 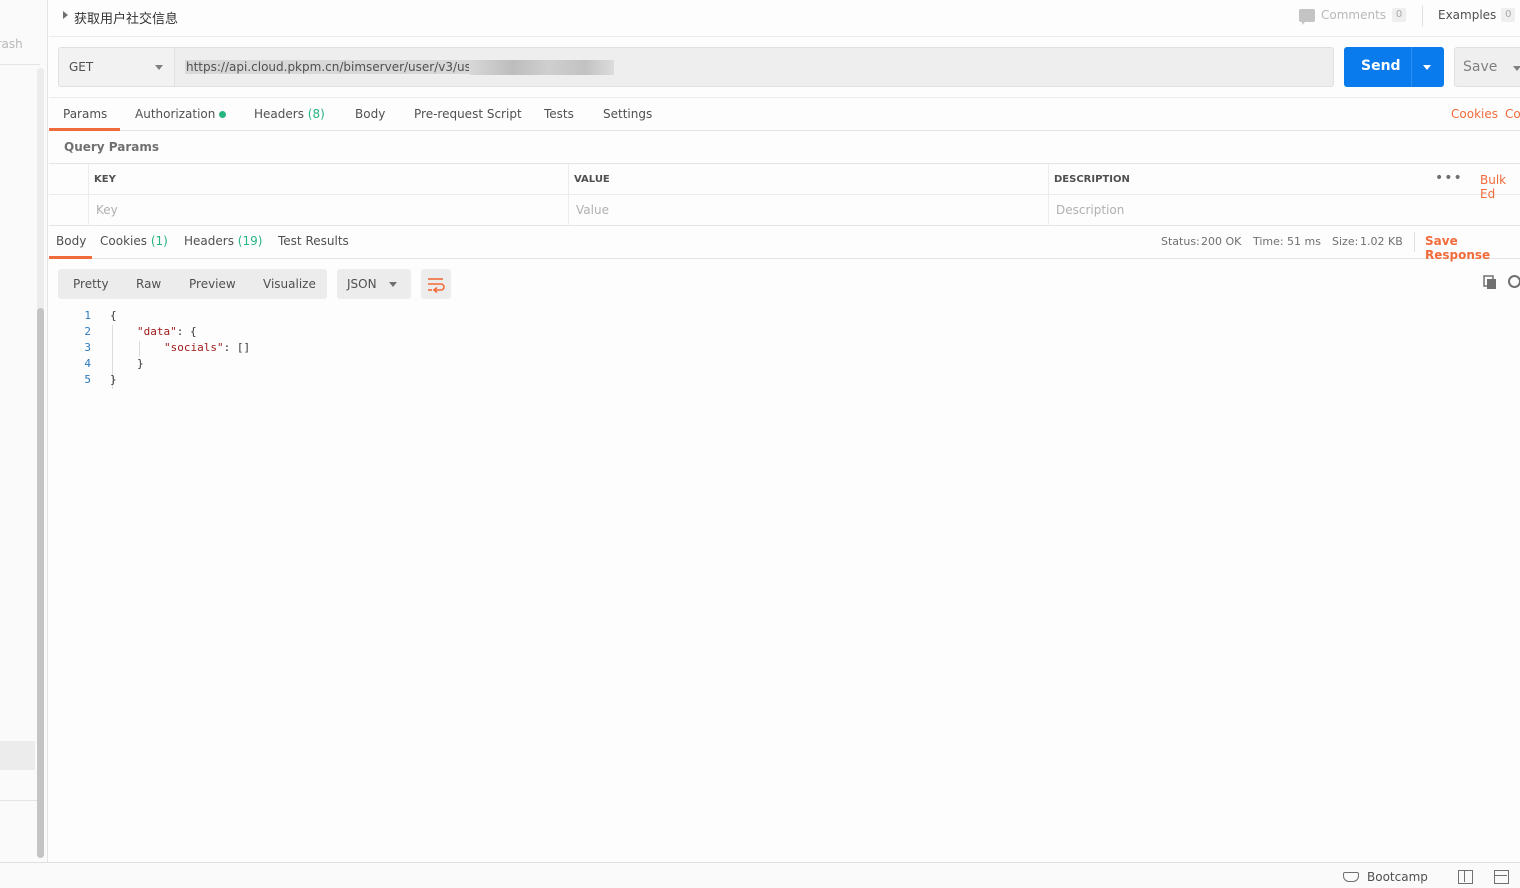 I want to click on tab-tests: Tests, so click(x=559, y=114).